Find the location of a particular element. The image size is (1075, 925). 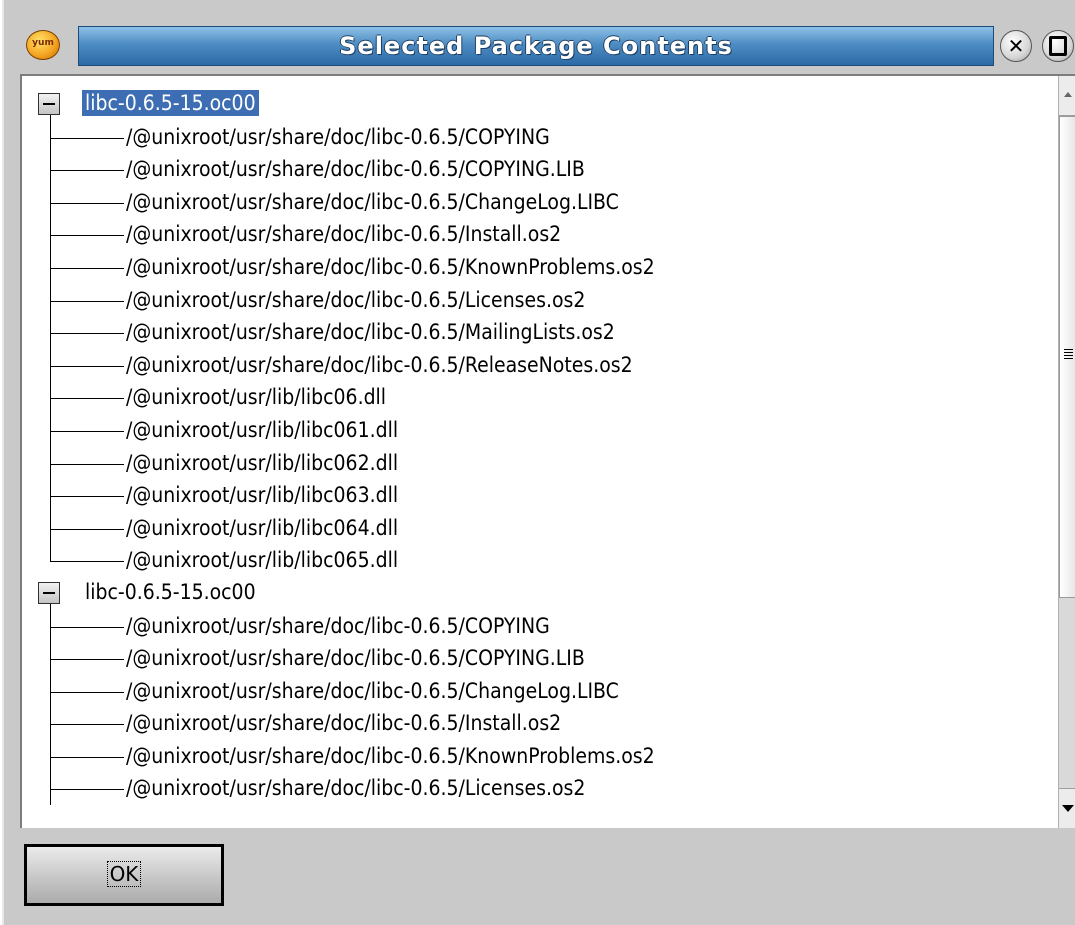

tree-connector is located at coordinates (50, 553).